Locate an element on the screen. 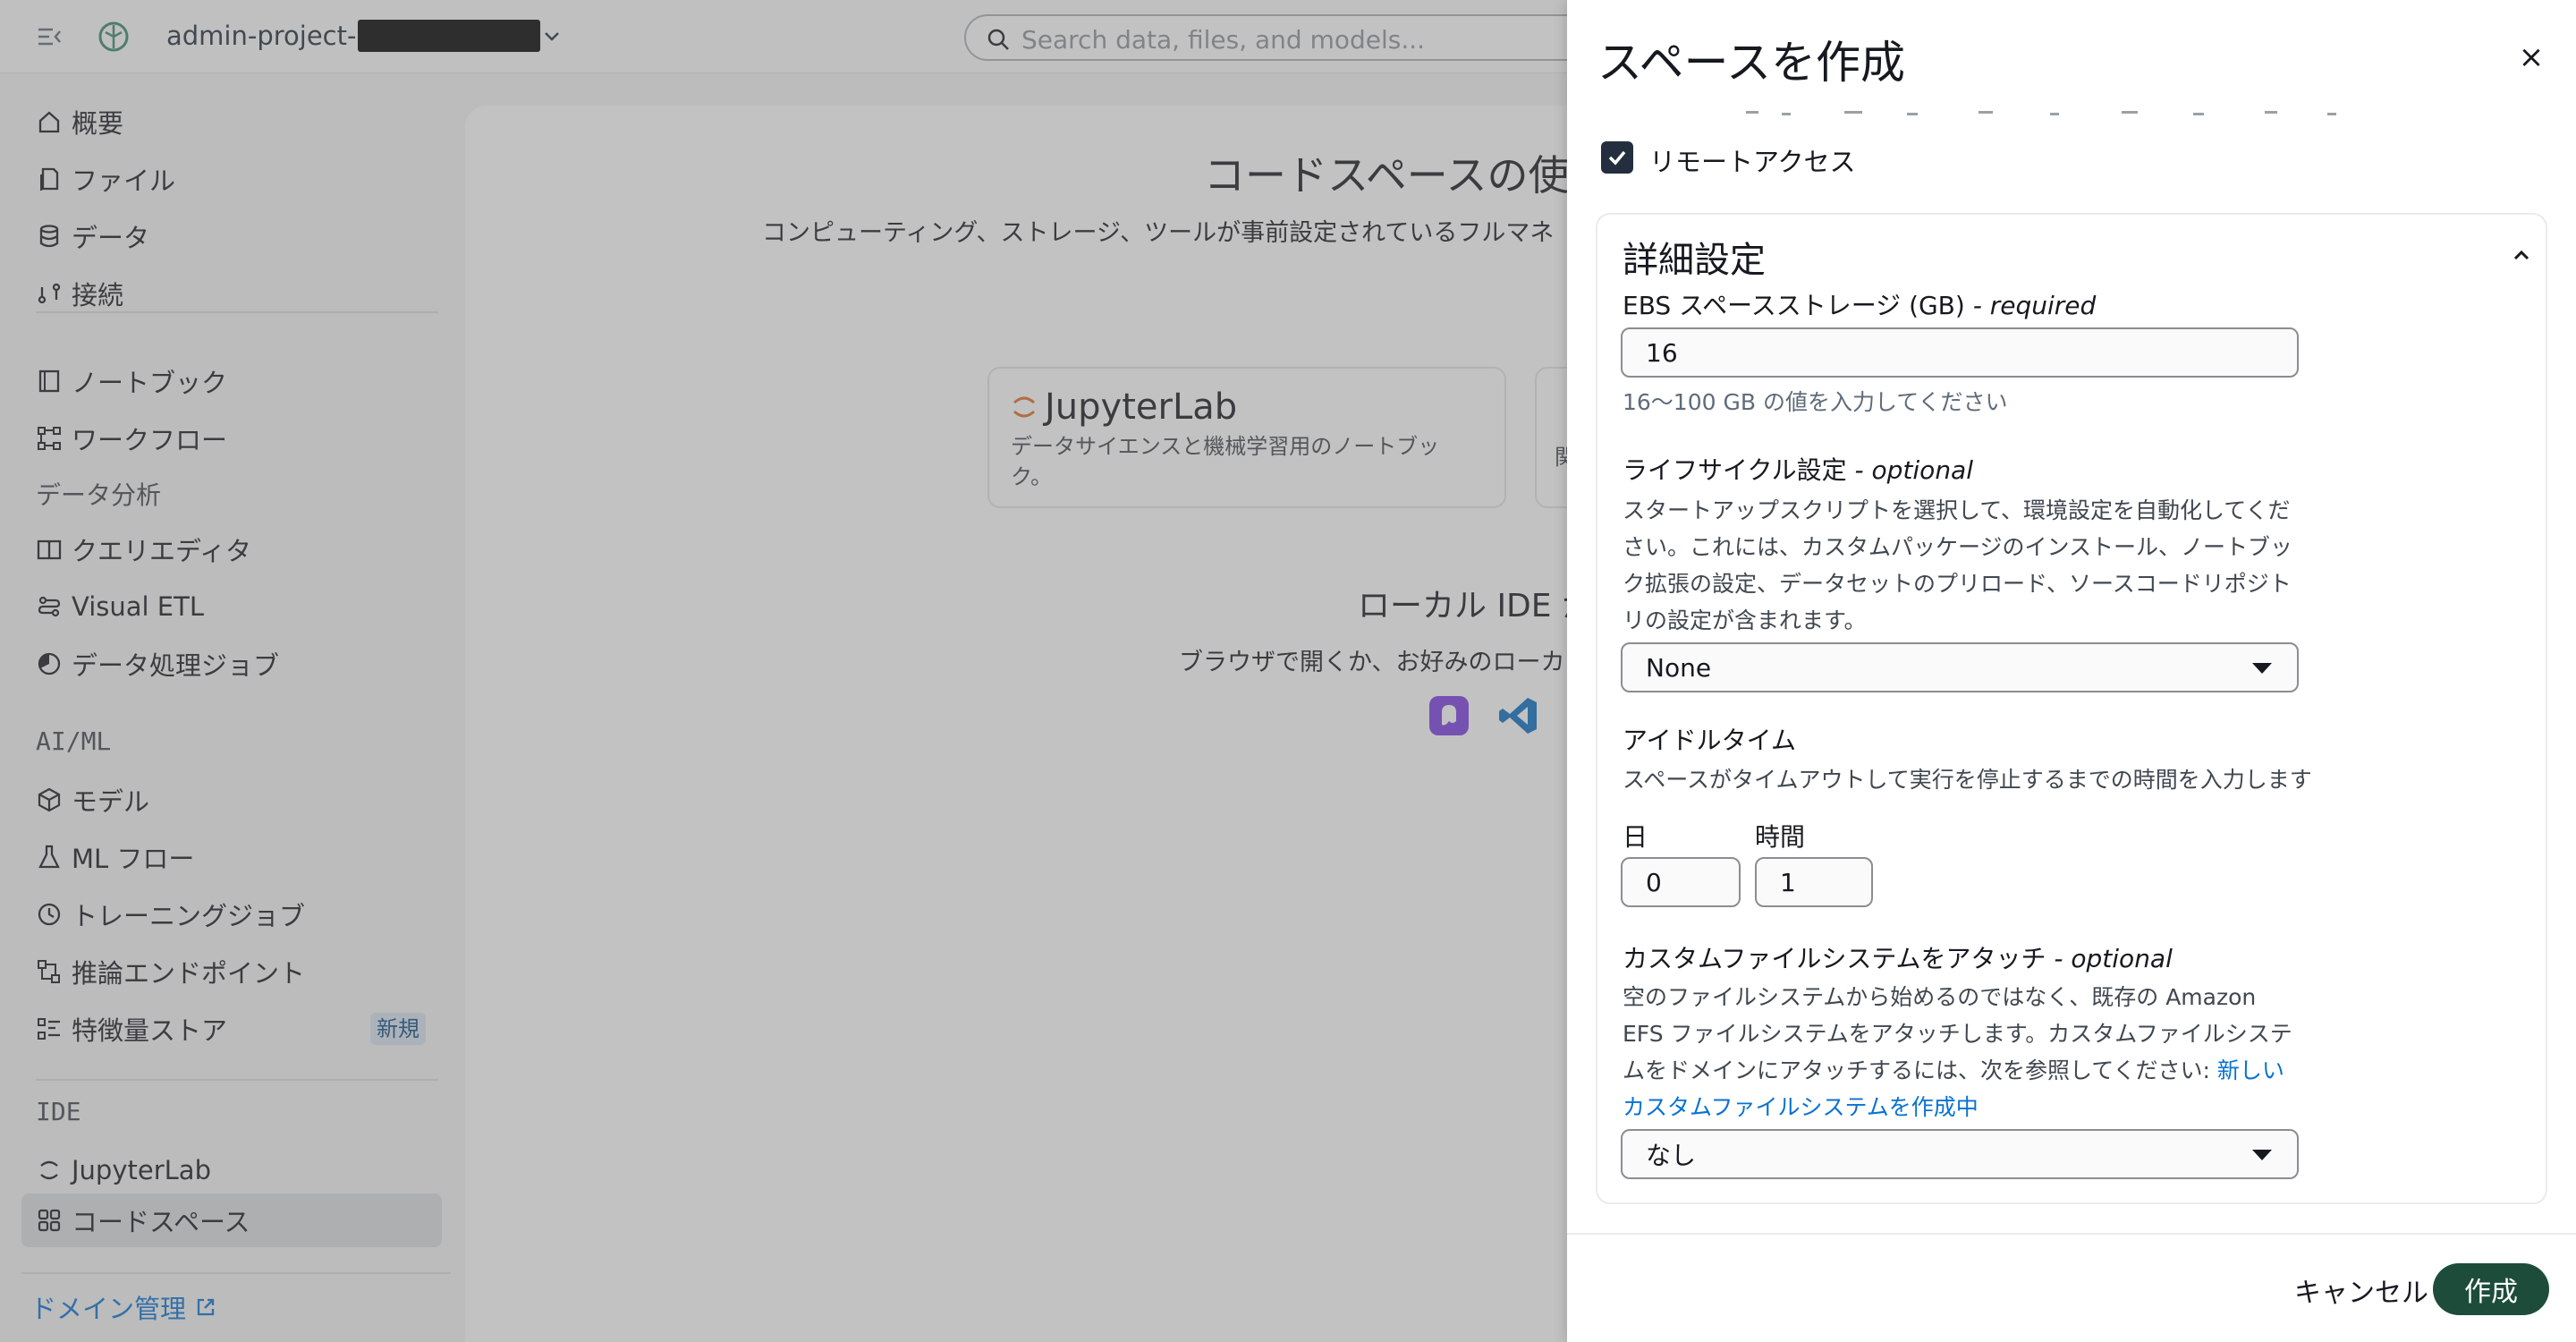 The image size is (2576, 1342). lifecycle-config-label: ライフサイクル設定 - optional is located at coordinates (1798, 469).